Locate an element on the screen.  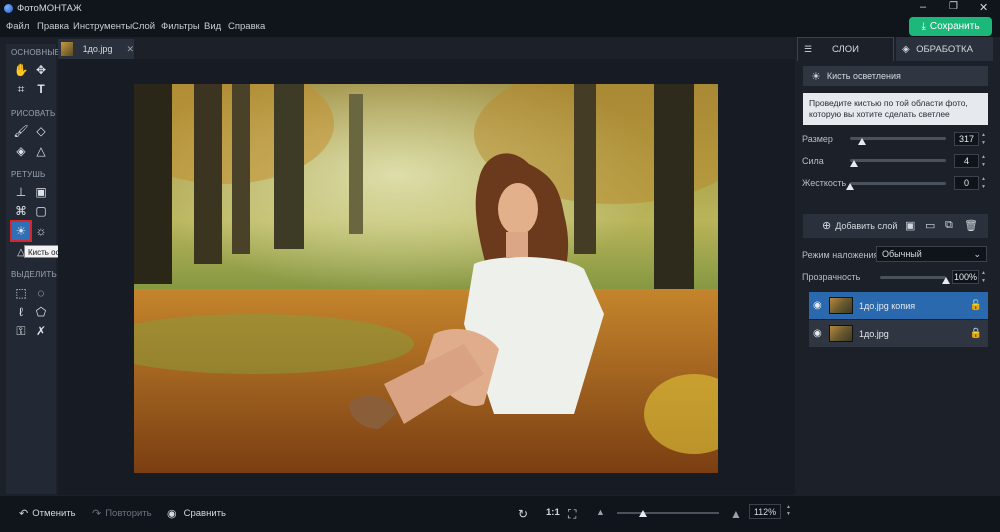
rect-select-icon: ⬚ is located at coordinates (21, 293).